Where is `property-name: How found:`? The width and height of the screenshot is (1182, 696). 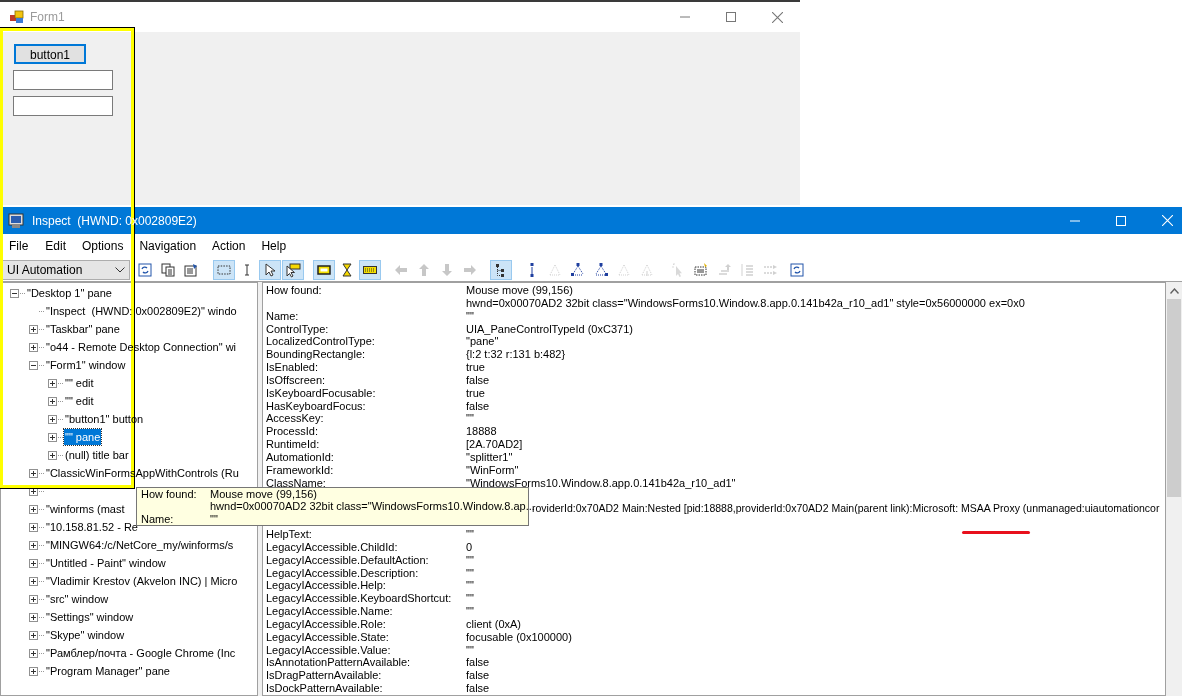 property-name: How found: is located at coordinates (294, 290).